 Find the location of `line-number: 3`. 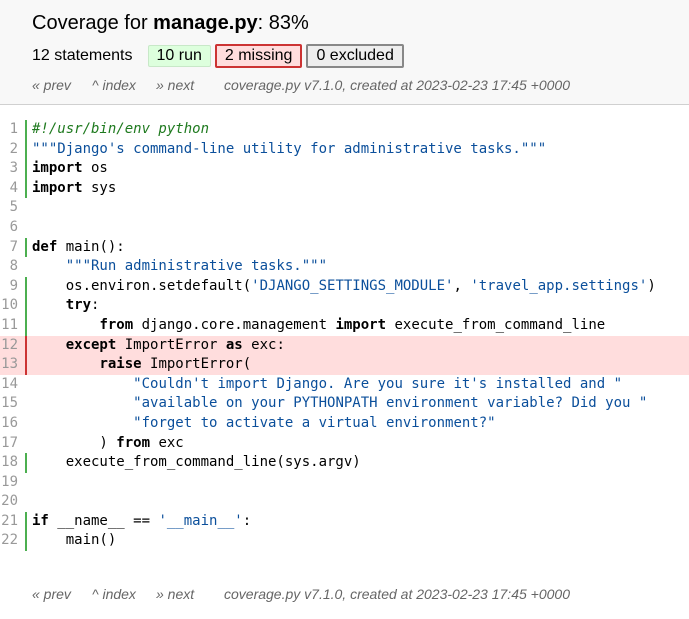

line-number: 3 is located at coordinates (9, 169).